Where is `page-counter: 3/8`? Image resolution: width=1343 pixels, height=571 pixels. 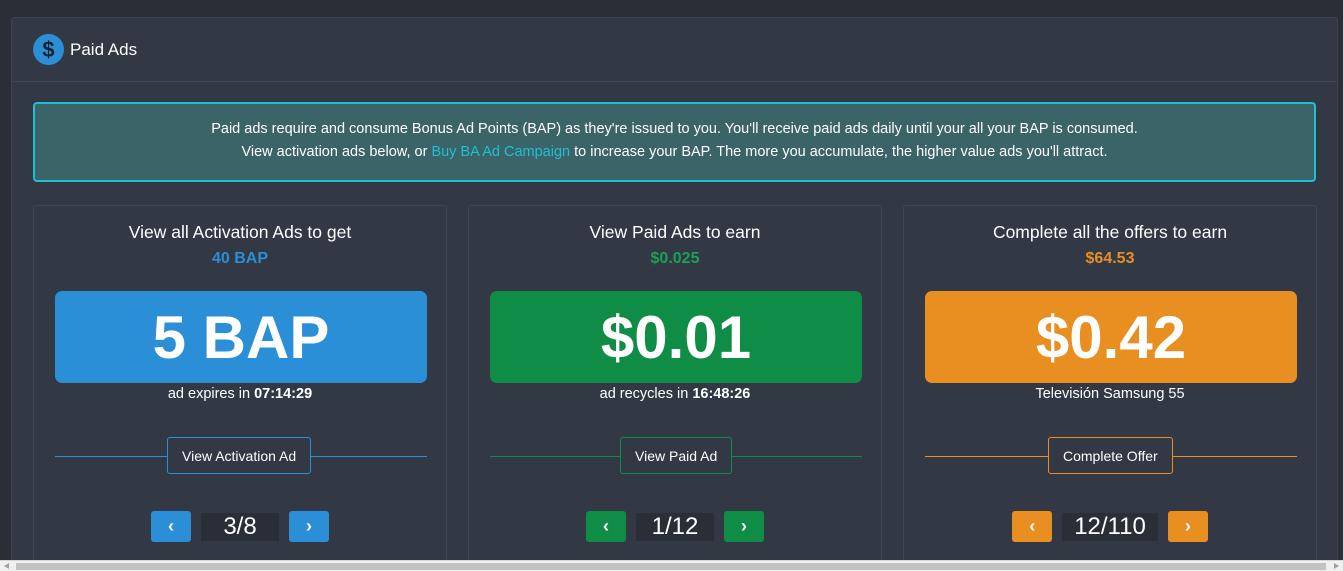
page-counter: 3/8 is located at coordinates (240, 526).